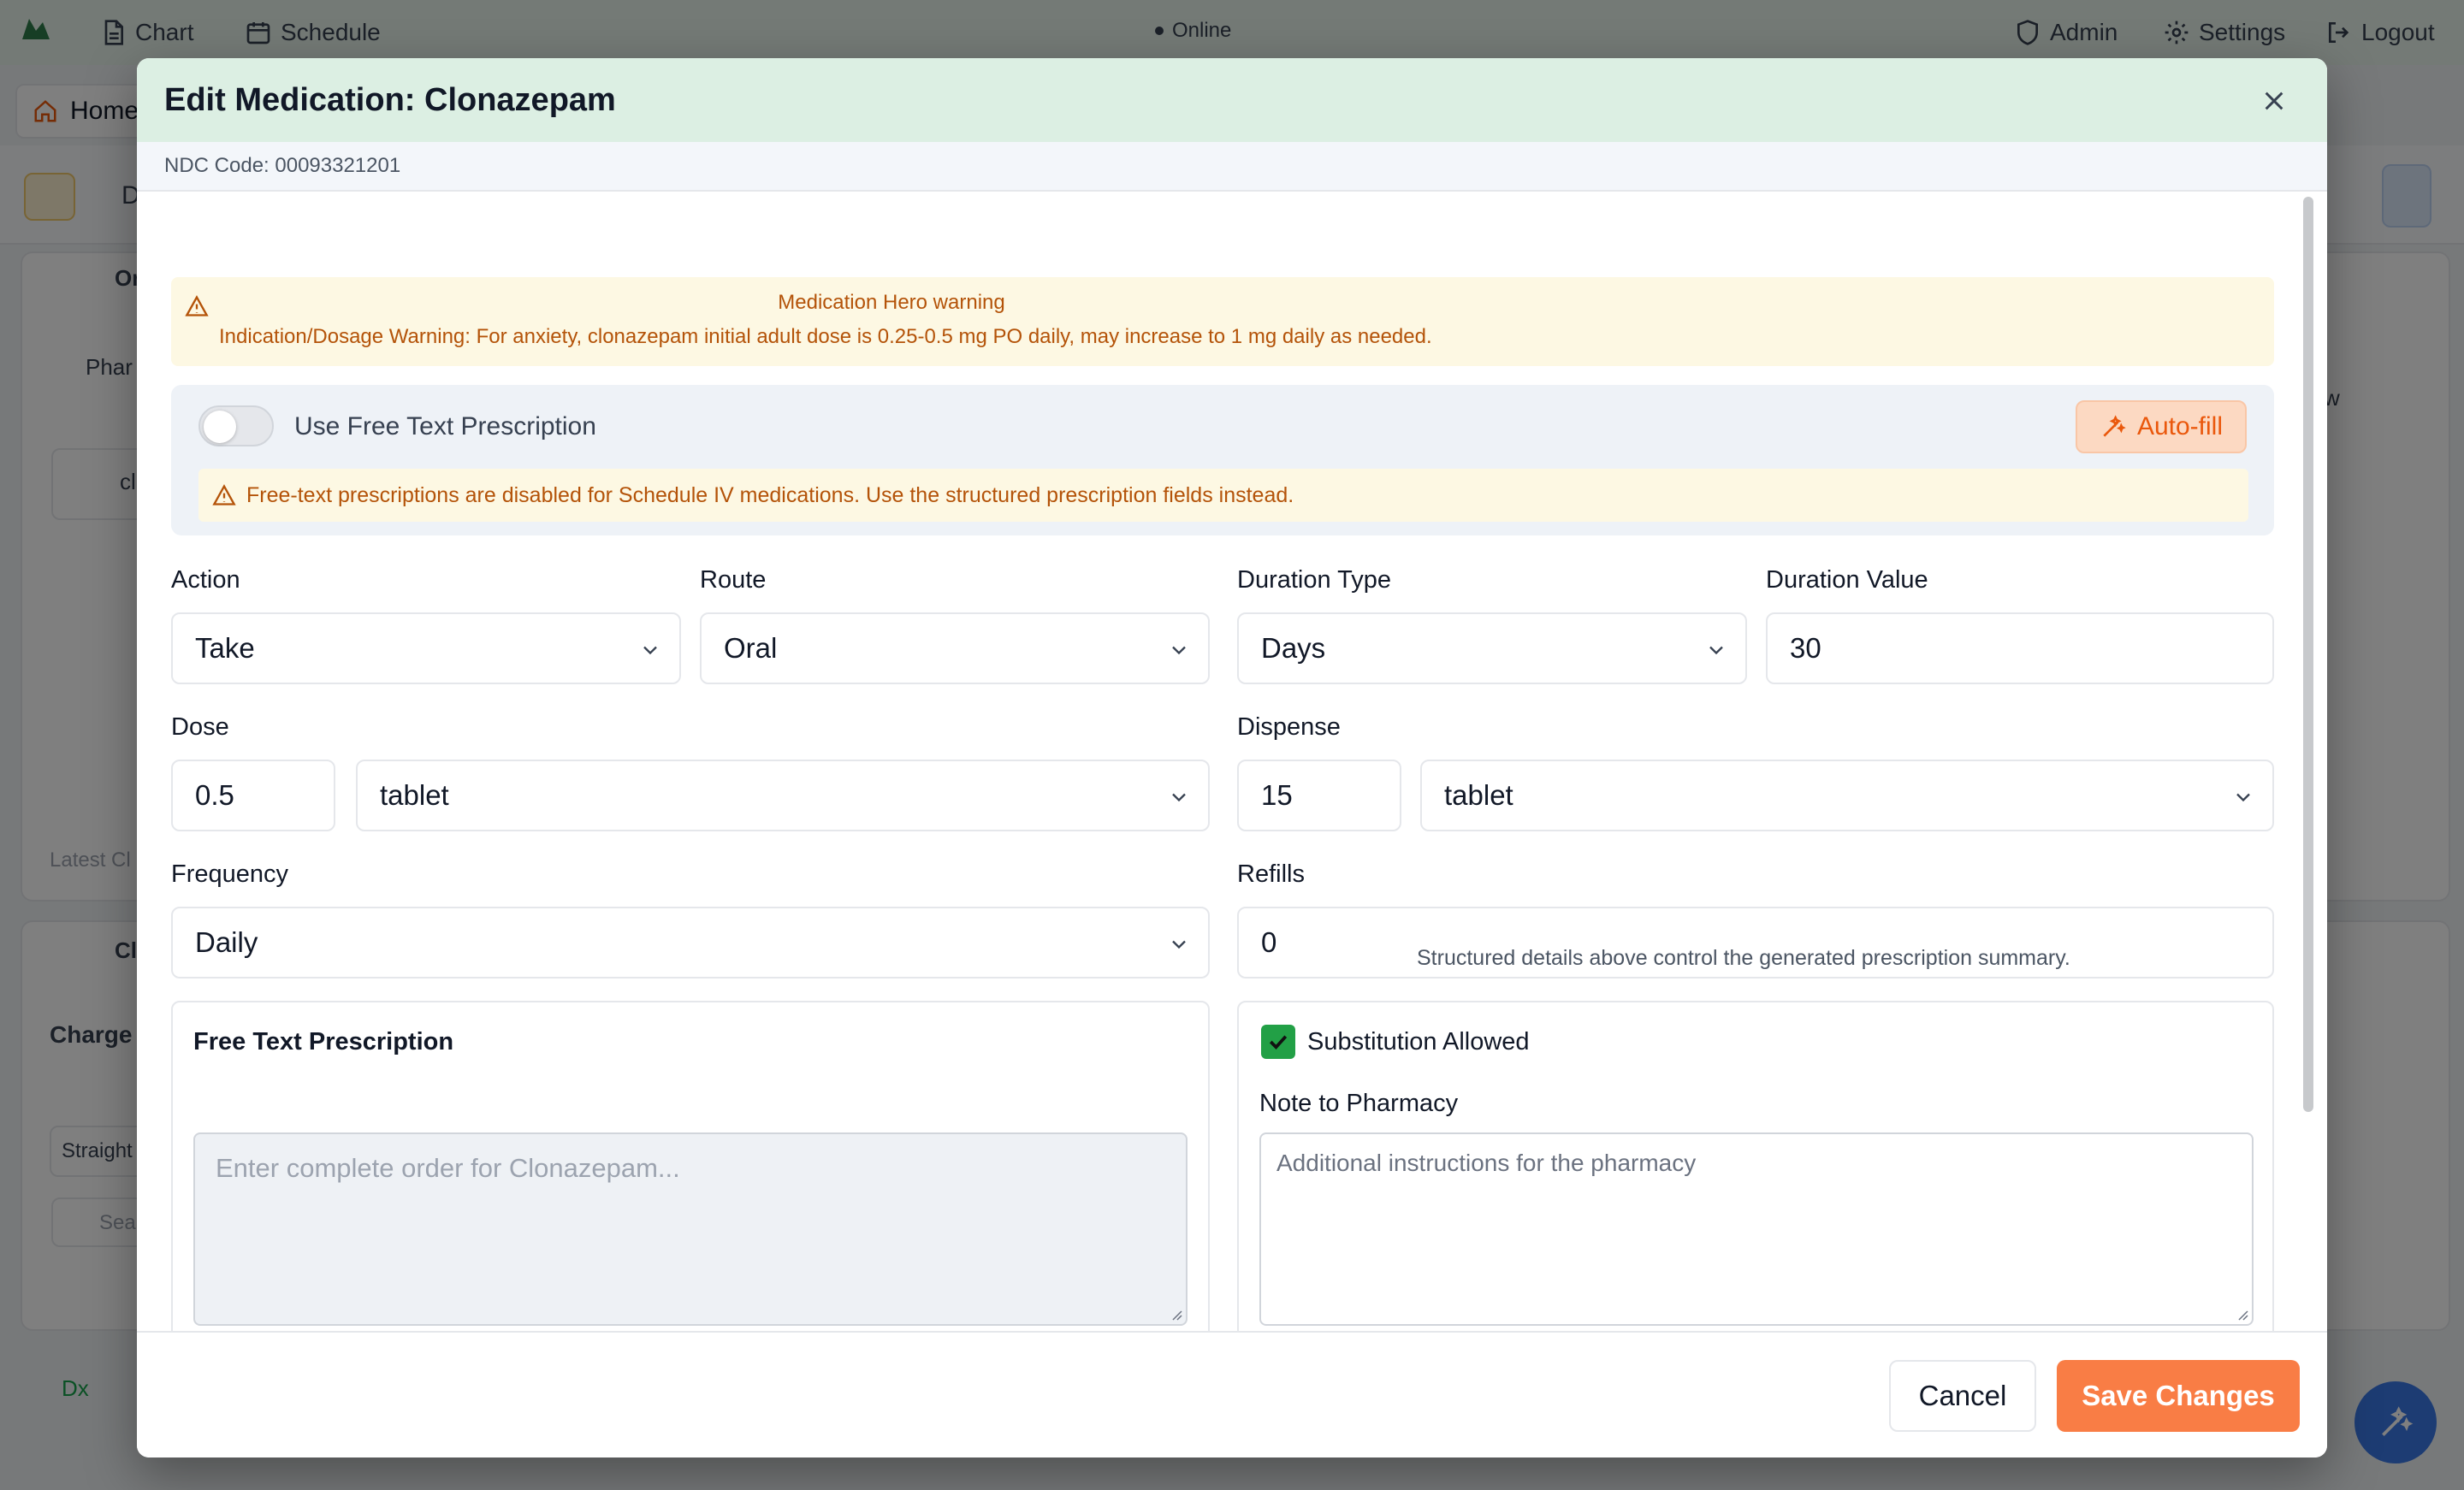  I want to click on dialog-scrollbar, so click(2308, 655).